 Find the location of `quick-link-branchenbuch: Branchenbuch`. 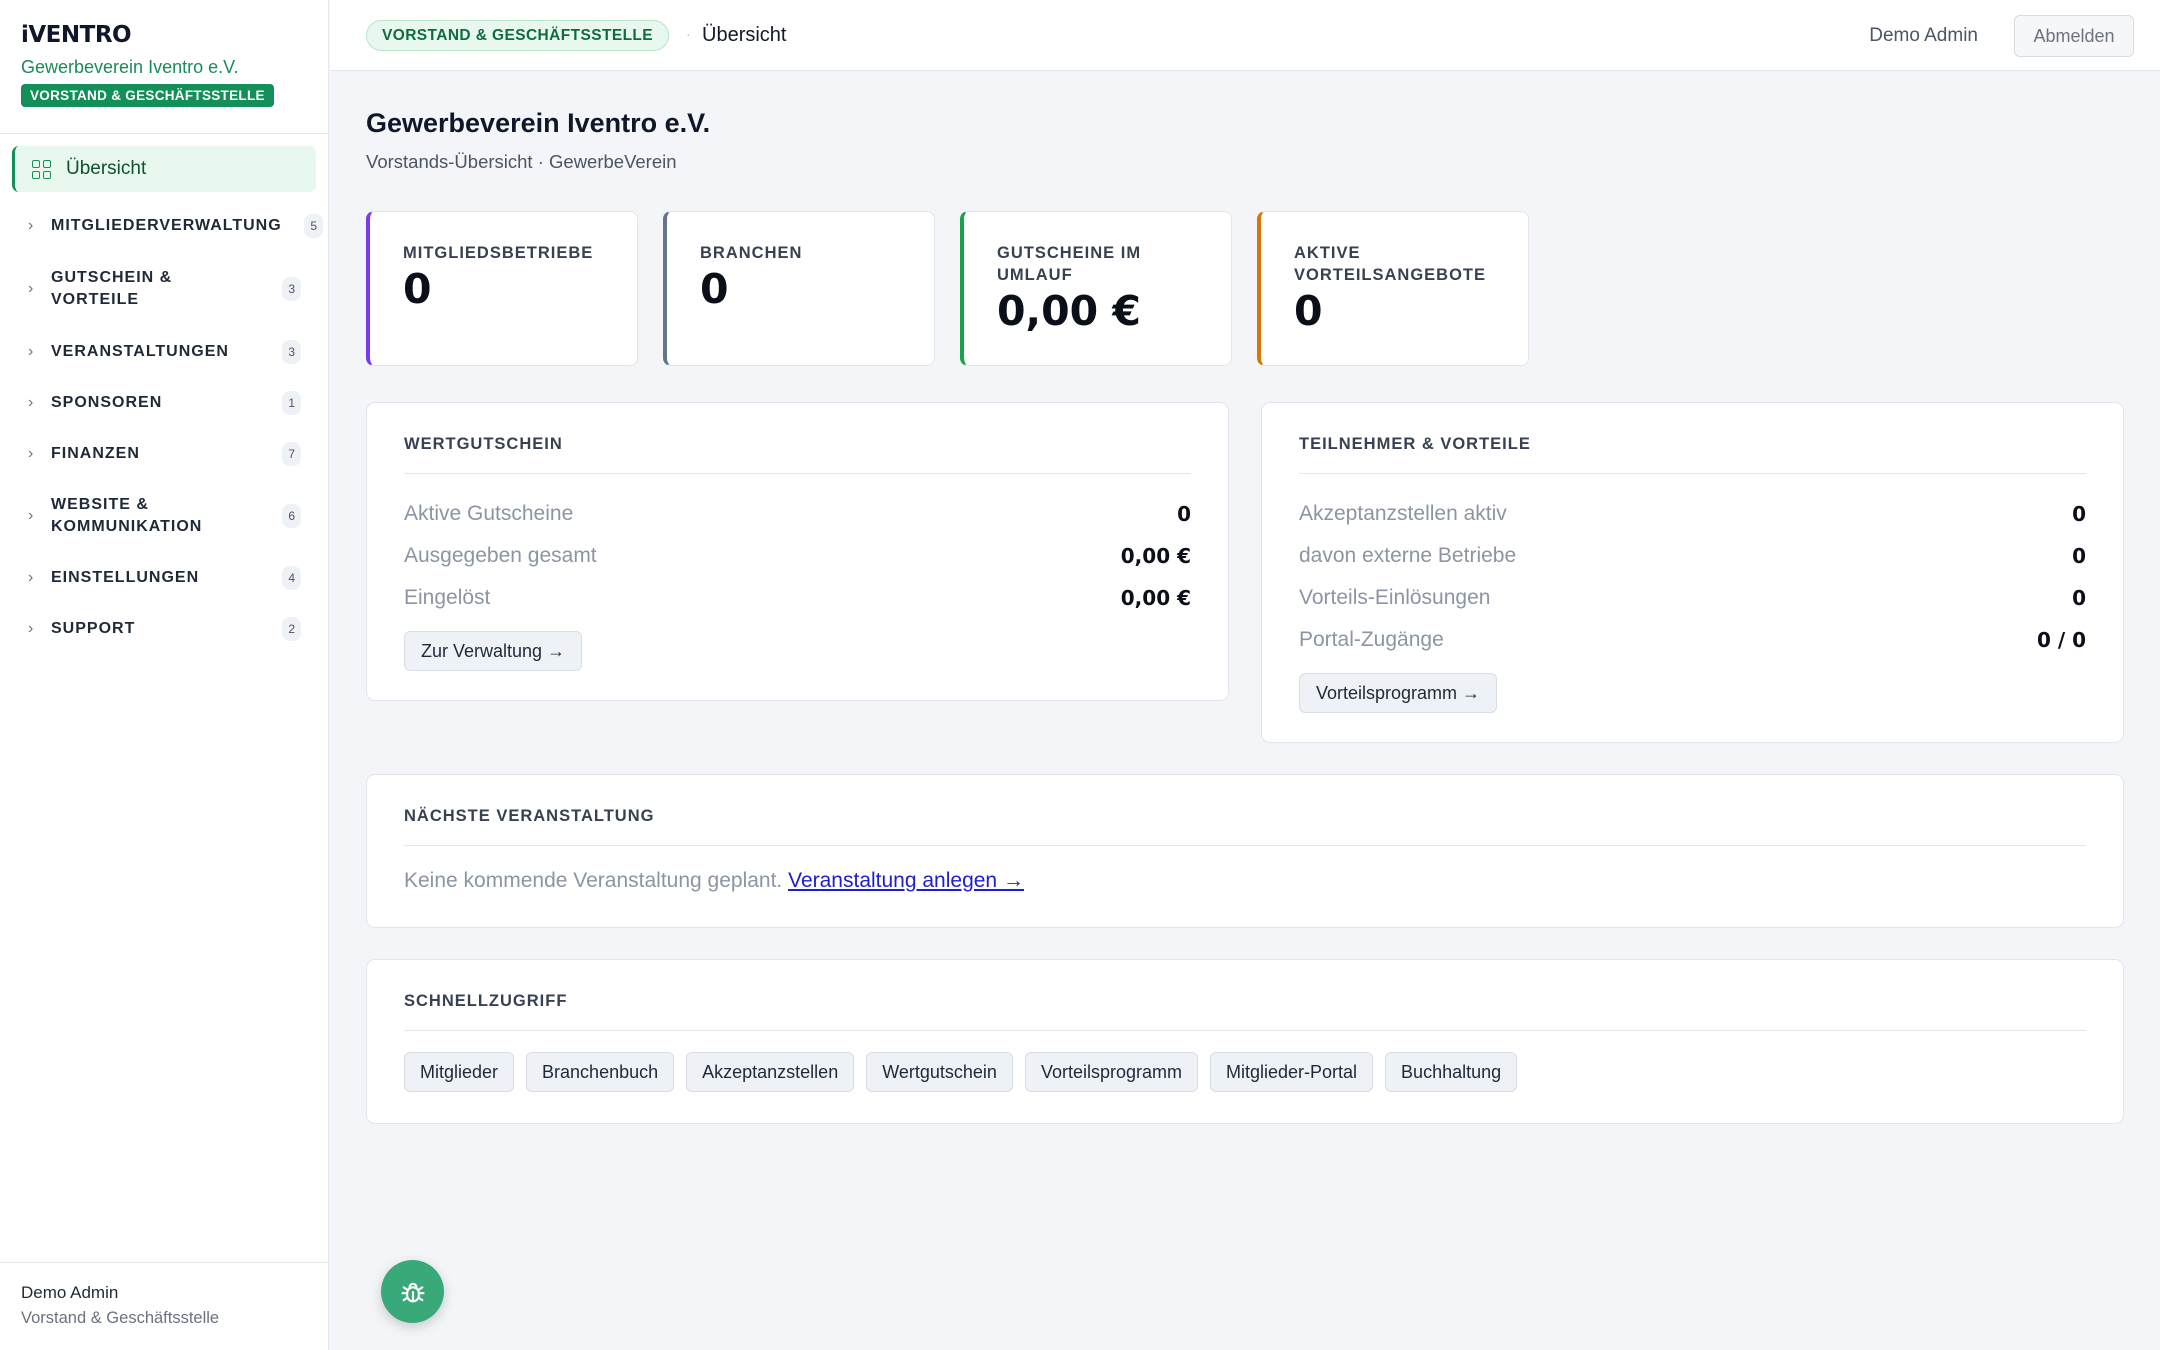

quick-link-branchenbuch: Branchenbuch is located at coordinates (600, 1072).